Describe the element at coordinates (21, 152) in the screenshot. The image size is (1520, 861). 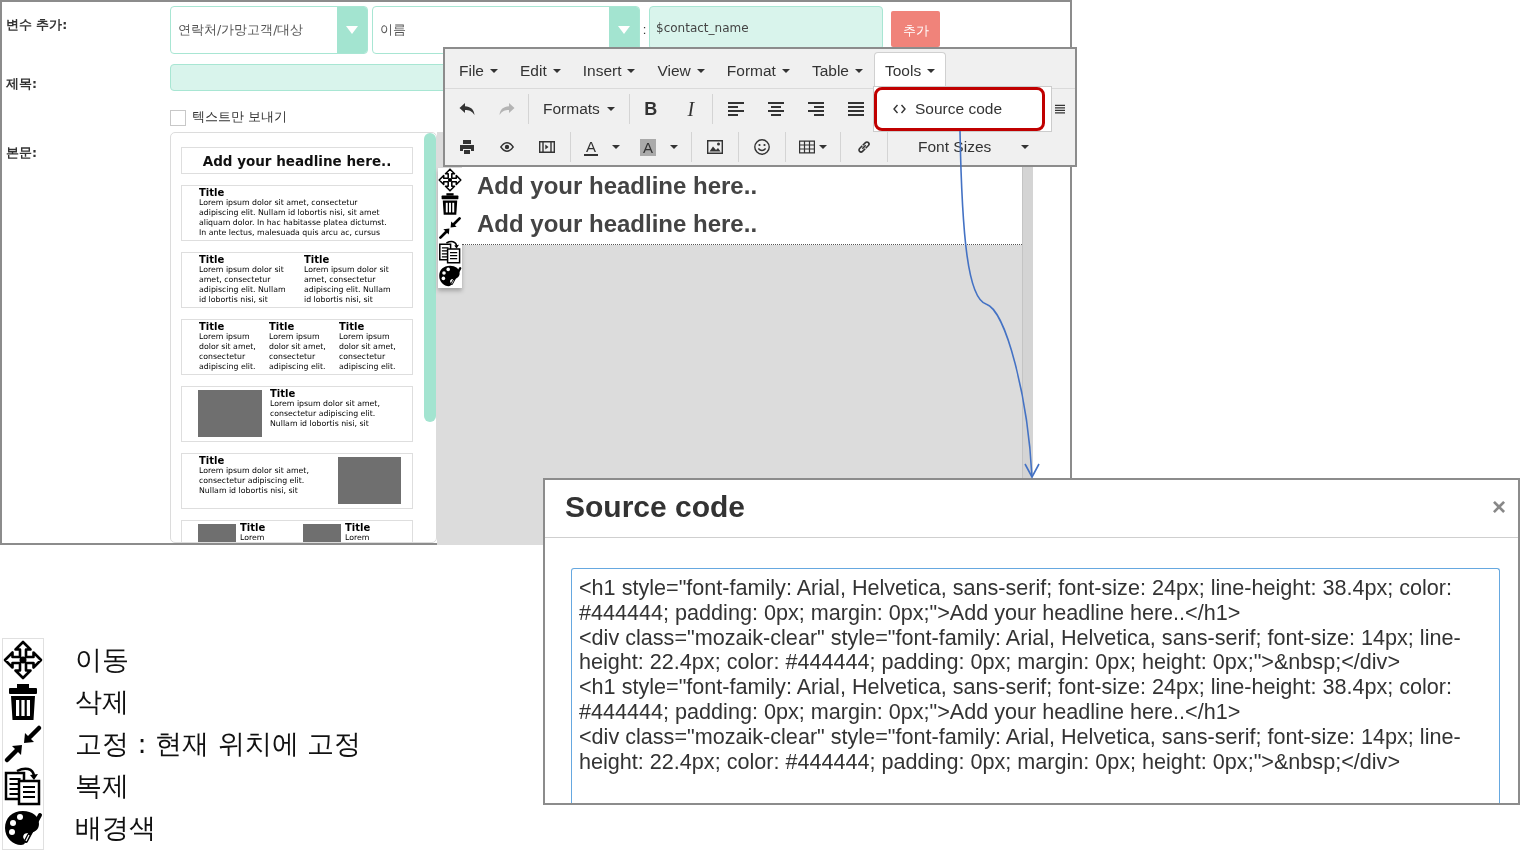
I see `field-label: 본문:` at that location.